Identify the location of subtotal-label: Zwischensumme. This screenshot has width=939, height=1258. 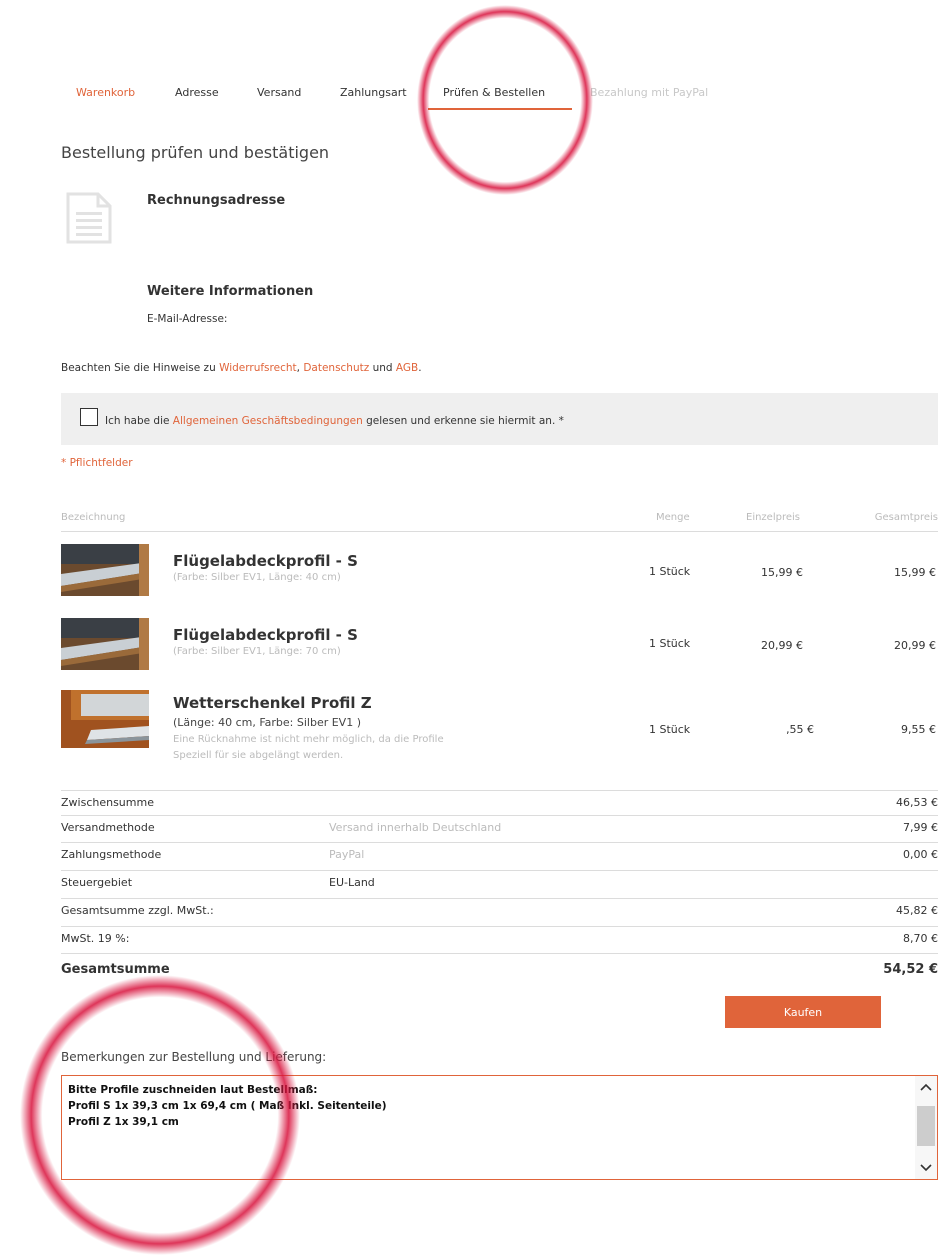
(107, 802).